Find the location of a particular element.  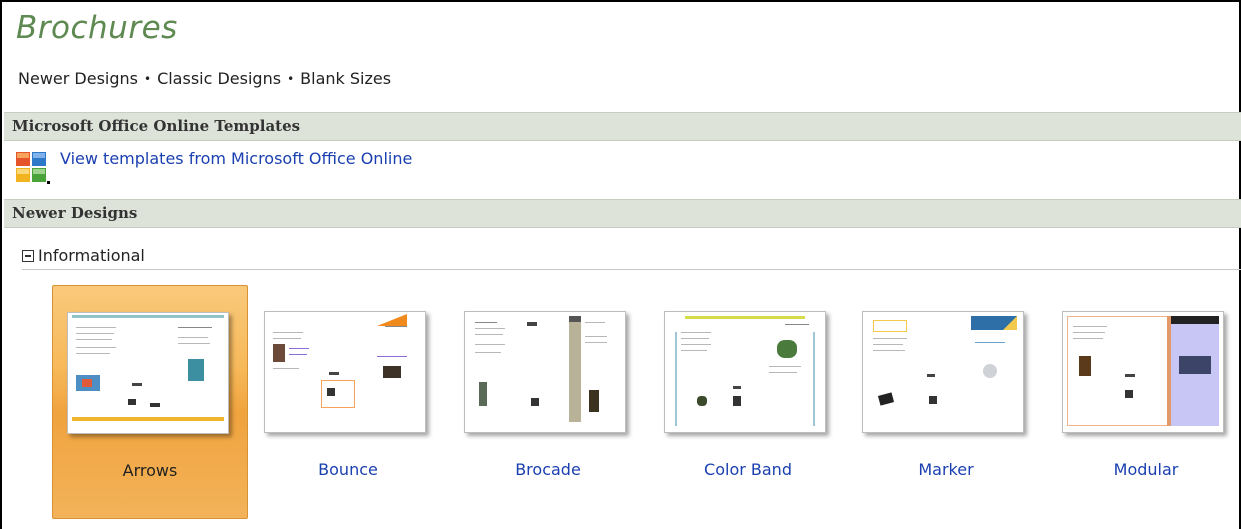

template-label: Modular is located at coordinates (1146, 469).